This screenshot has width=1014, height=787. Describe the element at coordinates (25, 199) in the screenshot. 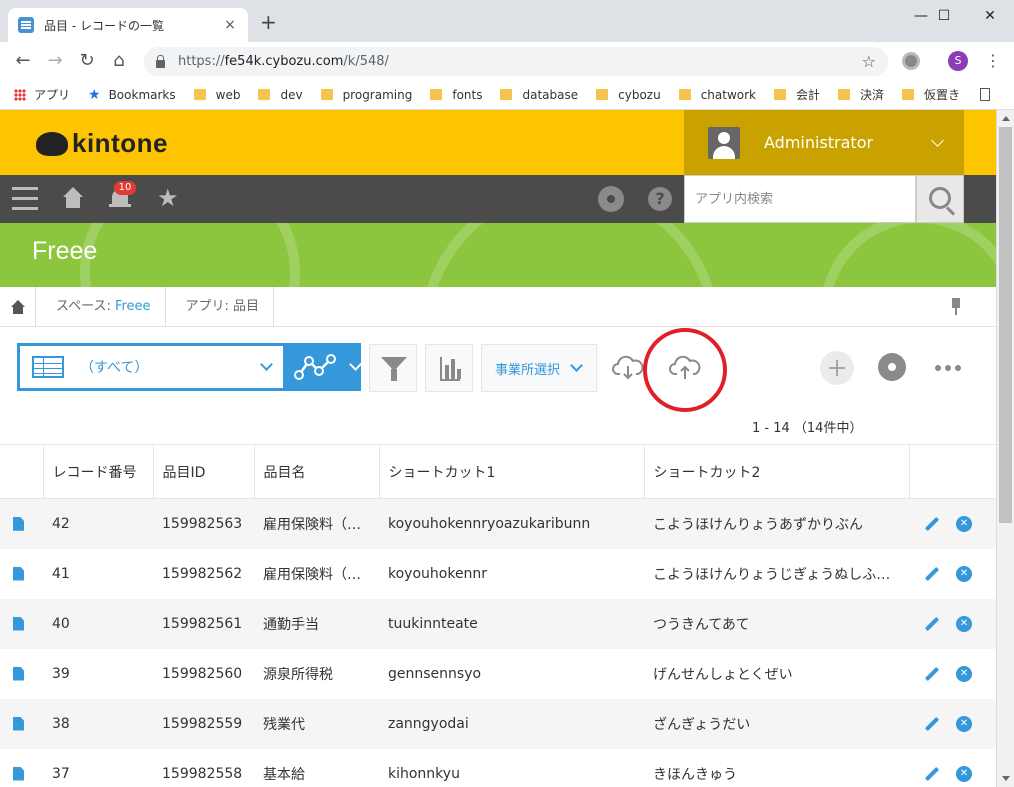

I see `hamburger-menu-icon` at that location.